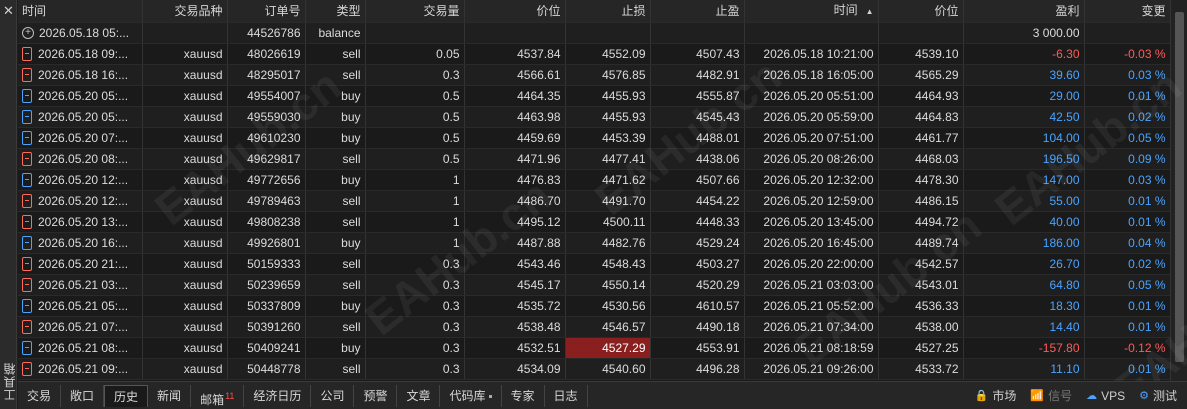  Describe the element at coordinates (1127, 11) in the screenshot. I see `column-header: 变更` at that location.